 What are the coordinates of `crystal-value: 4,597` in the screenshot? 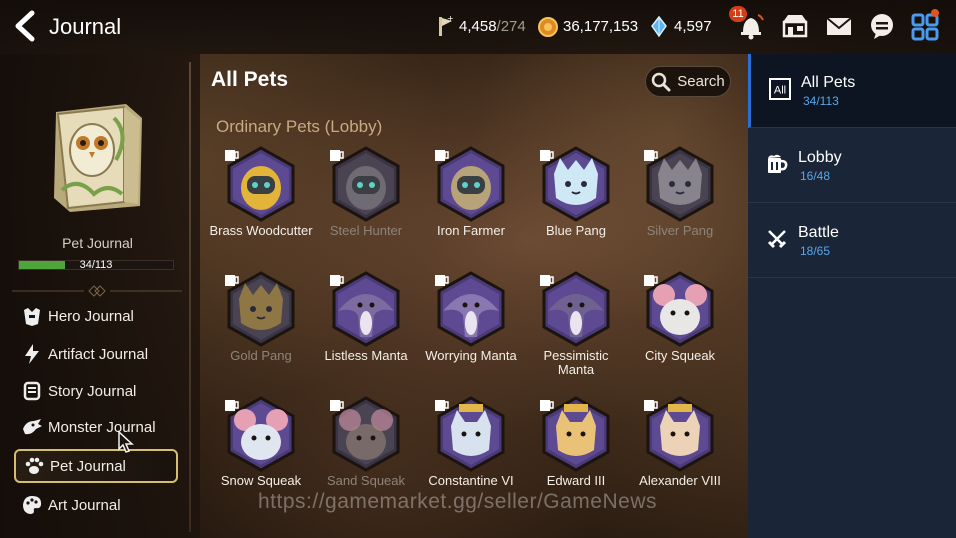 It's located at (693, 26).